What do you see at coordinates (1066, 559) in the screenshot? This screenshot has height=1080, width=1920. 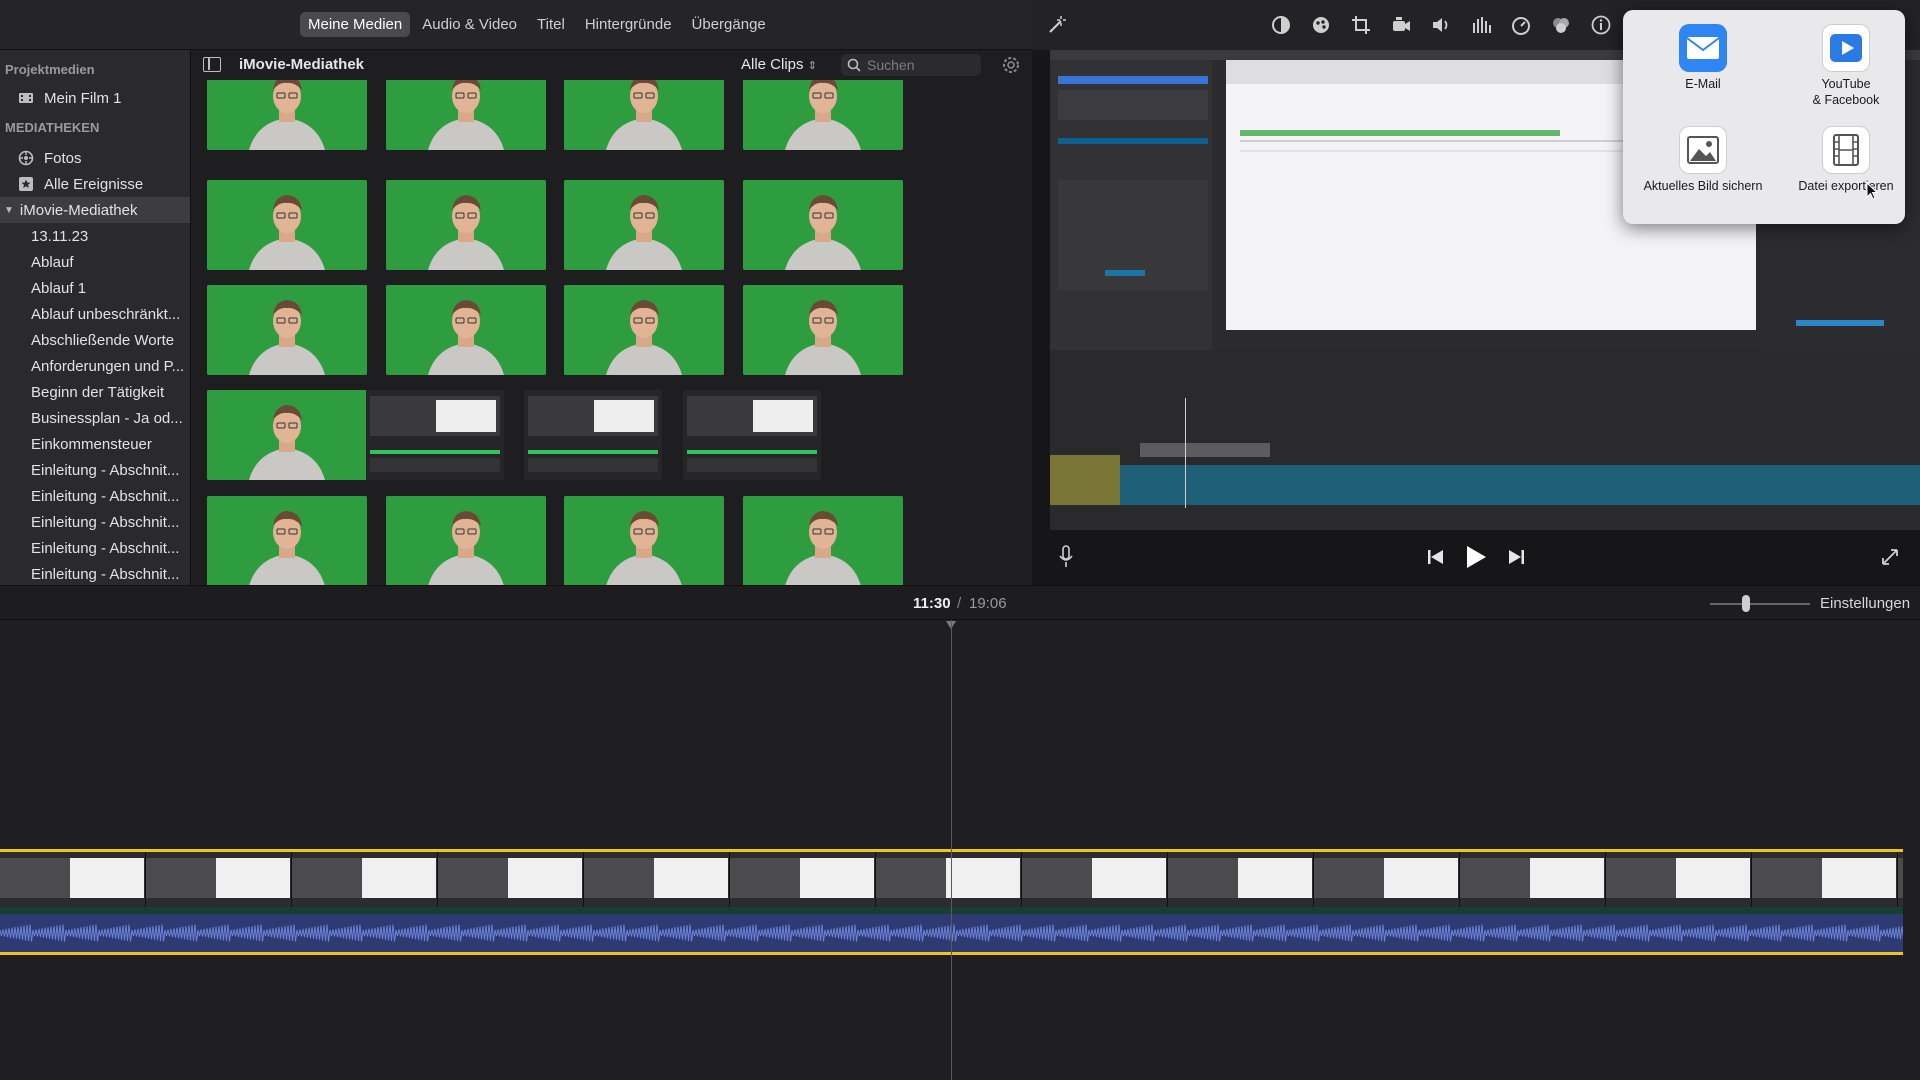 I see `microphone-icon` at bounding box center [1066, 559].